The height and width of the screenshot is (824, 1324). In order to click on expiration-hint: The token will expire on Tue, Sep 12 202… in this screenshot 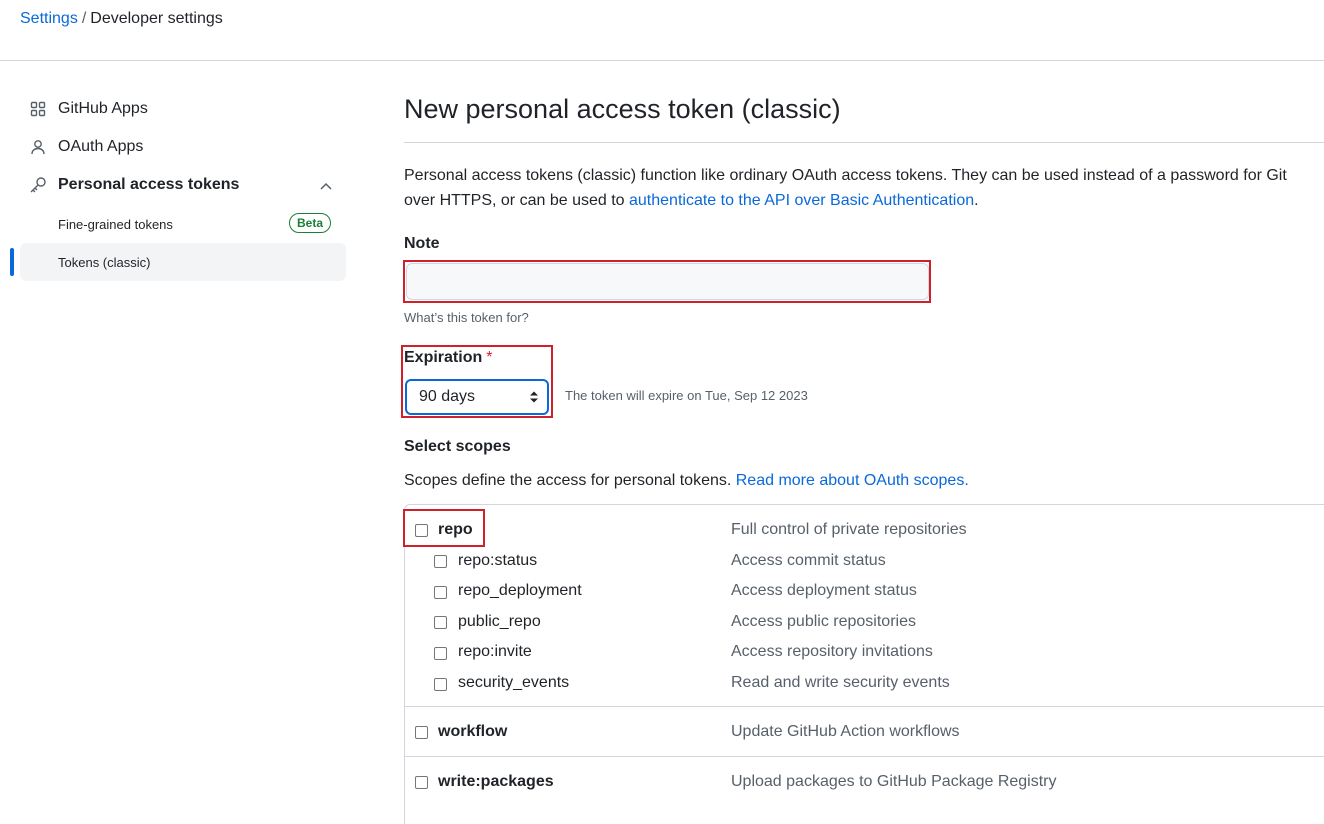, I will do `click(686, 395)`.